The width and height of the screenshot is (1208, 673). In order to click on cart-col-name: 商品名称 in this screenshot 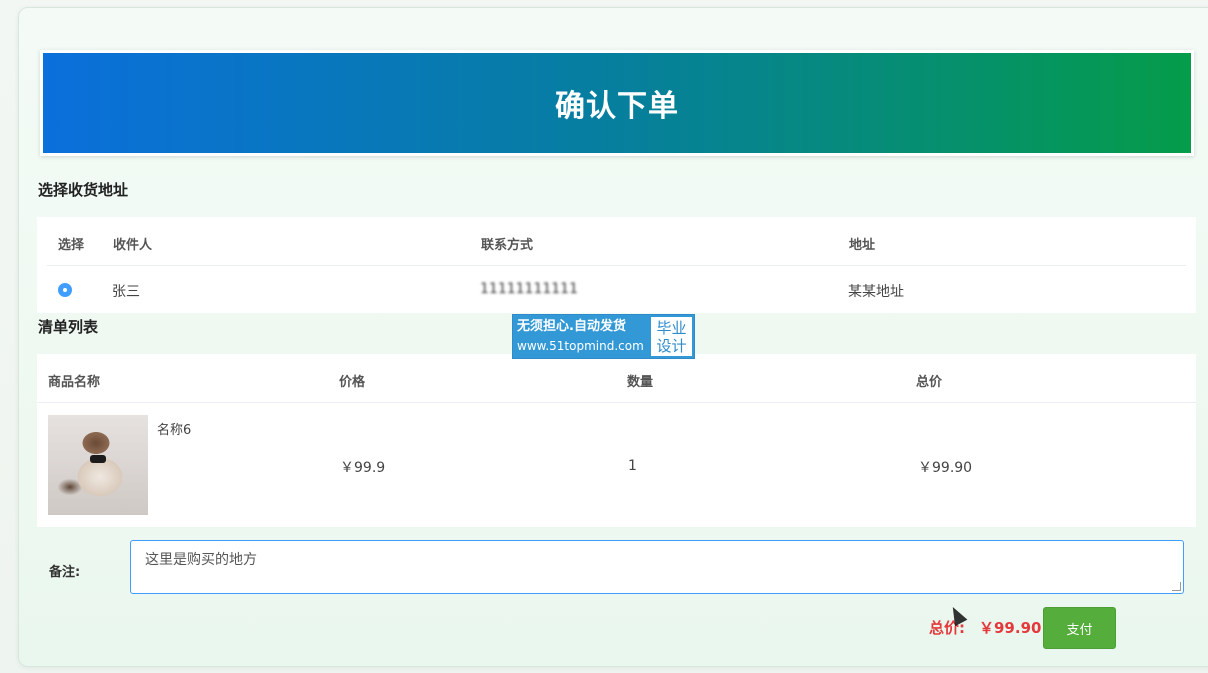, I will do `click(74, 382)`.